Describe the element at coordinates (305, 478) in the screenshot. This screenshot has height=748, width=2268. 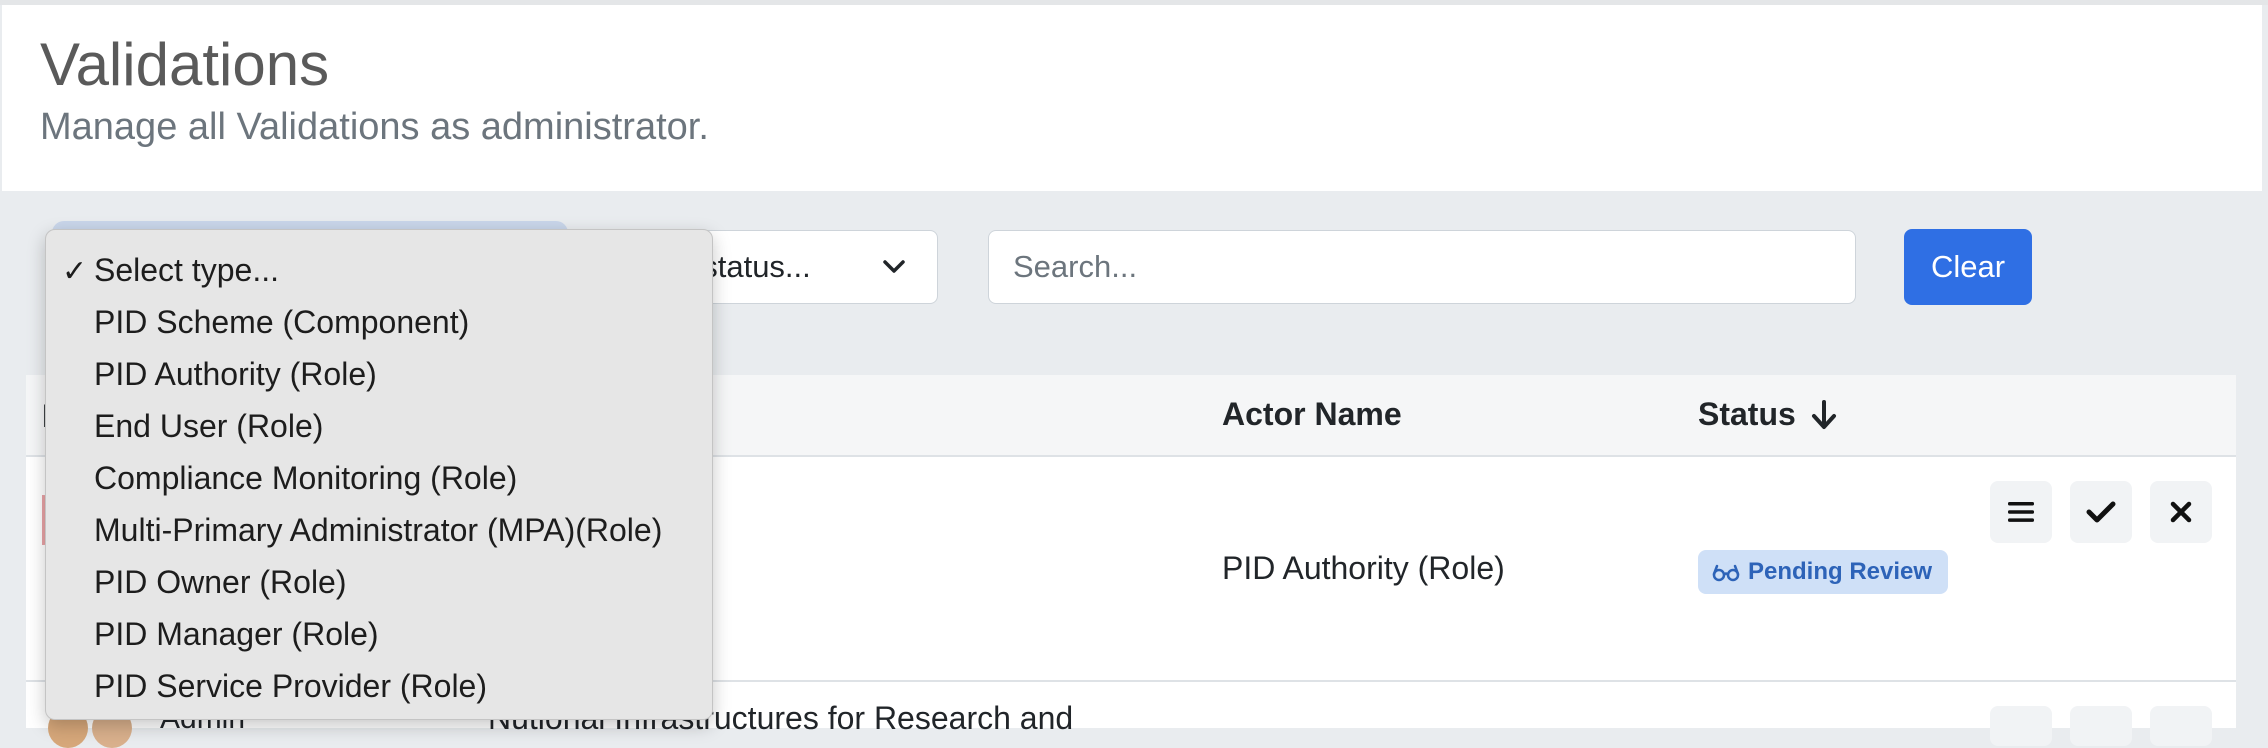
I see `dropdown-option: Compliance Monitoring (Role)` at that location.